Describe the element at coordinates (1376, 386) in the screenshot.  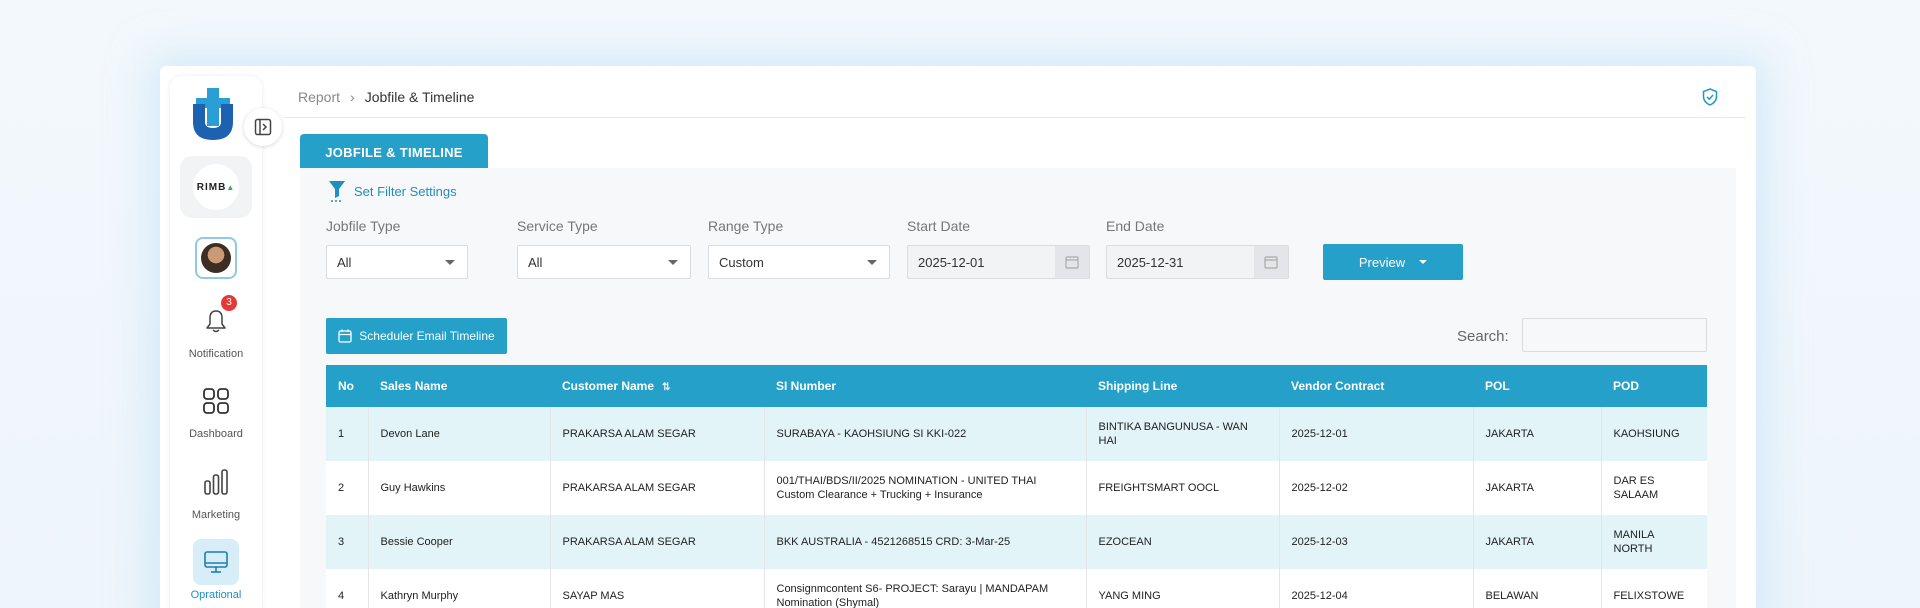
I see `column-header-vendor-contract: Vendor Contract` at that location.